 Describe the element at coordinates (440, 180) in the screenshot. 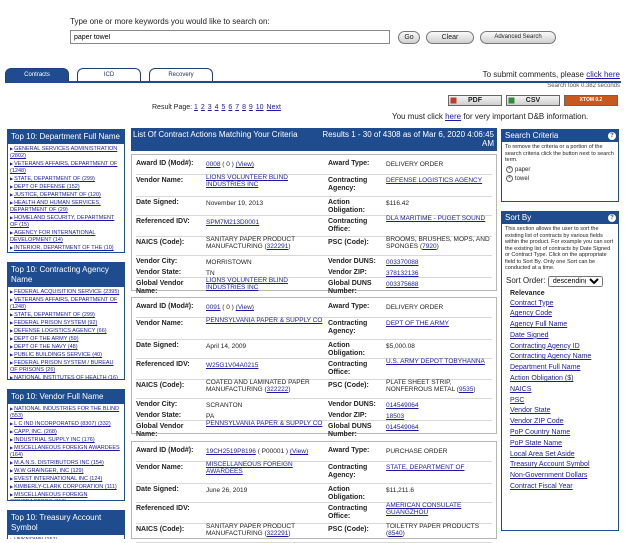

I see `contracting-agency-link: DEFENSE LOGISTICS AGENCY` at that location.